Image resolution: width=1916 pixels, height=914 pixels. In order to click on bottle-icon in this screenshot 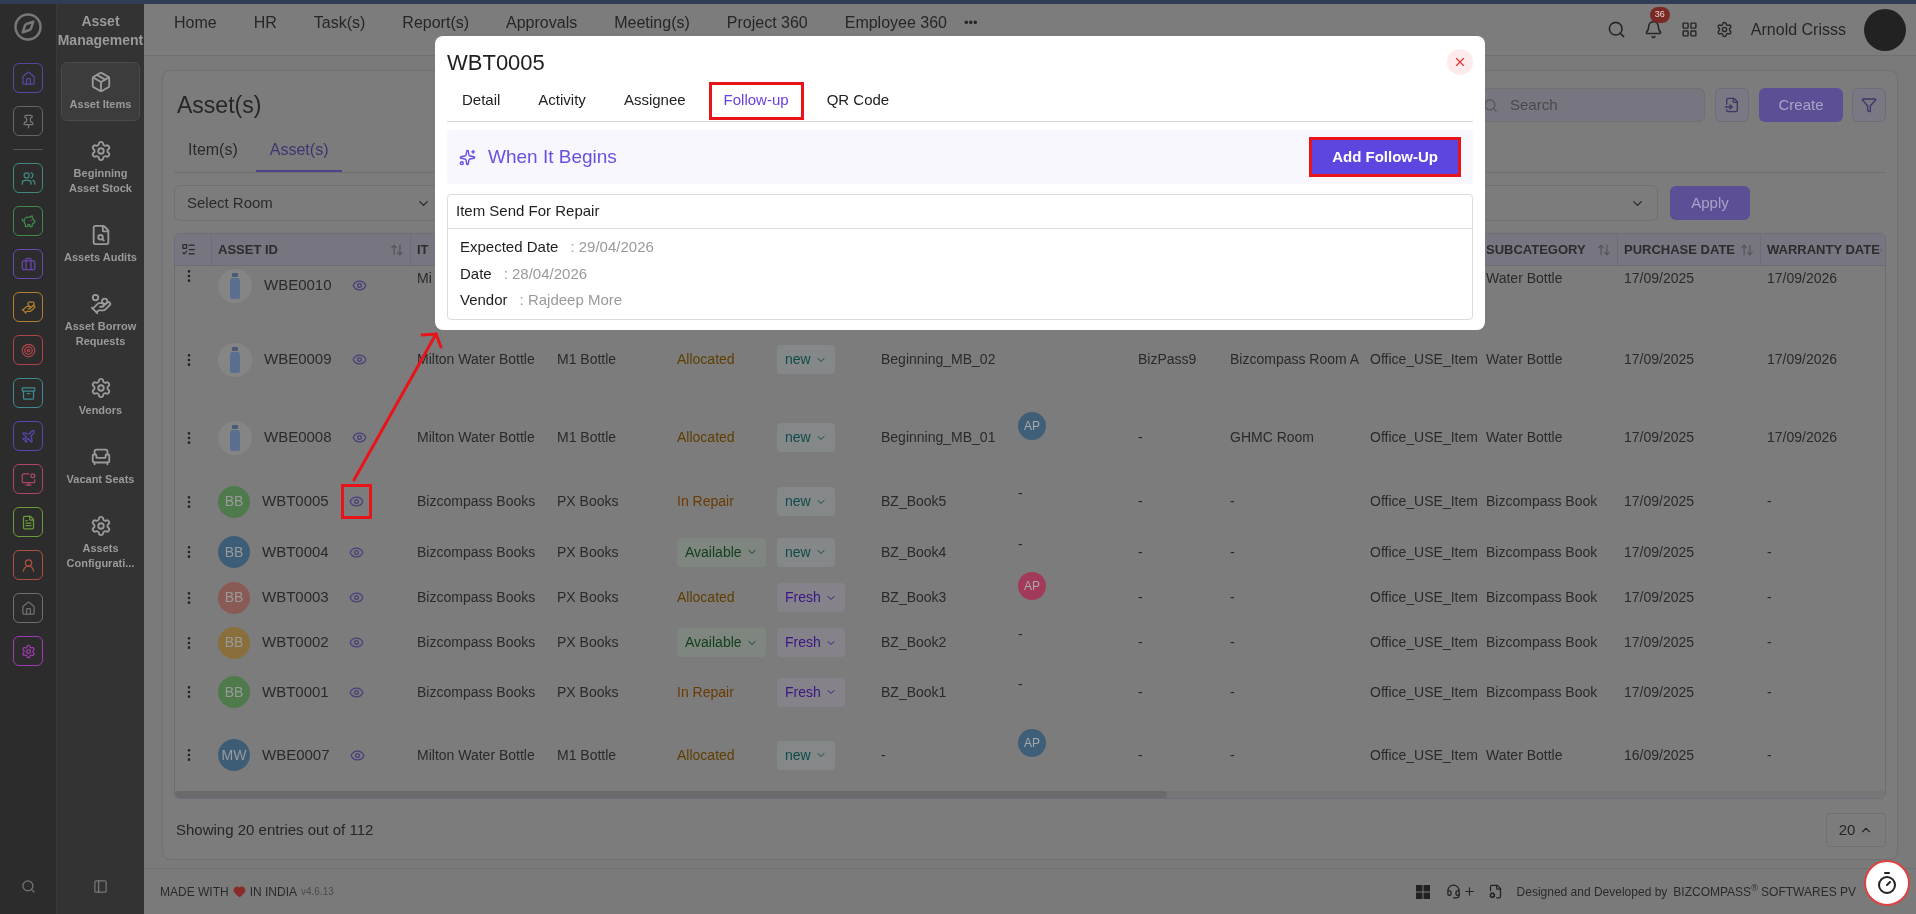, I will do `click(235, 285)`.